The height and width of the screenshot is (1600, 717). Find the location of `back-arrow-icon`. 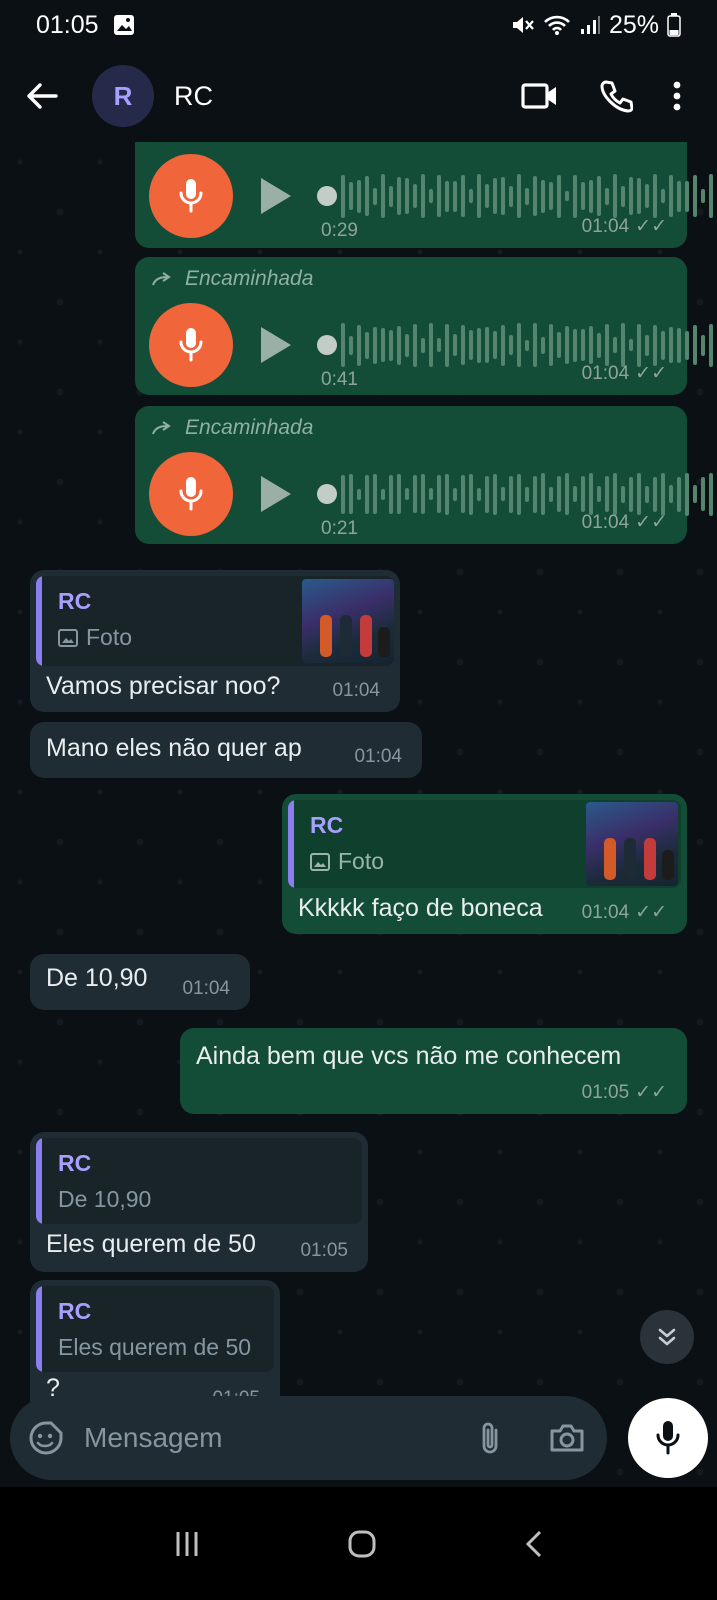

back-arrow-icon is located at coordinates (42, 96).